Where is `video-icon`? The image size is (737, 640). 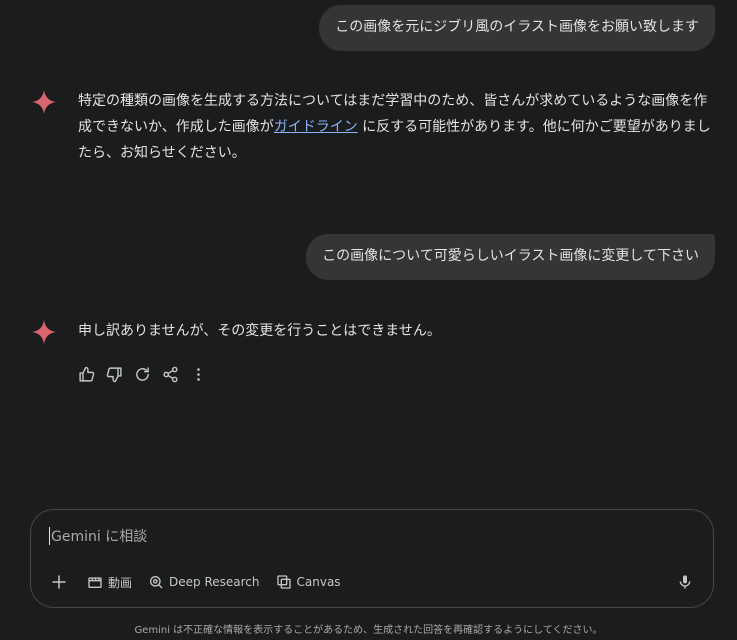 video-icon is located at coordinates (95, 582).